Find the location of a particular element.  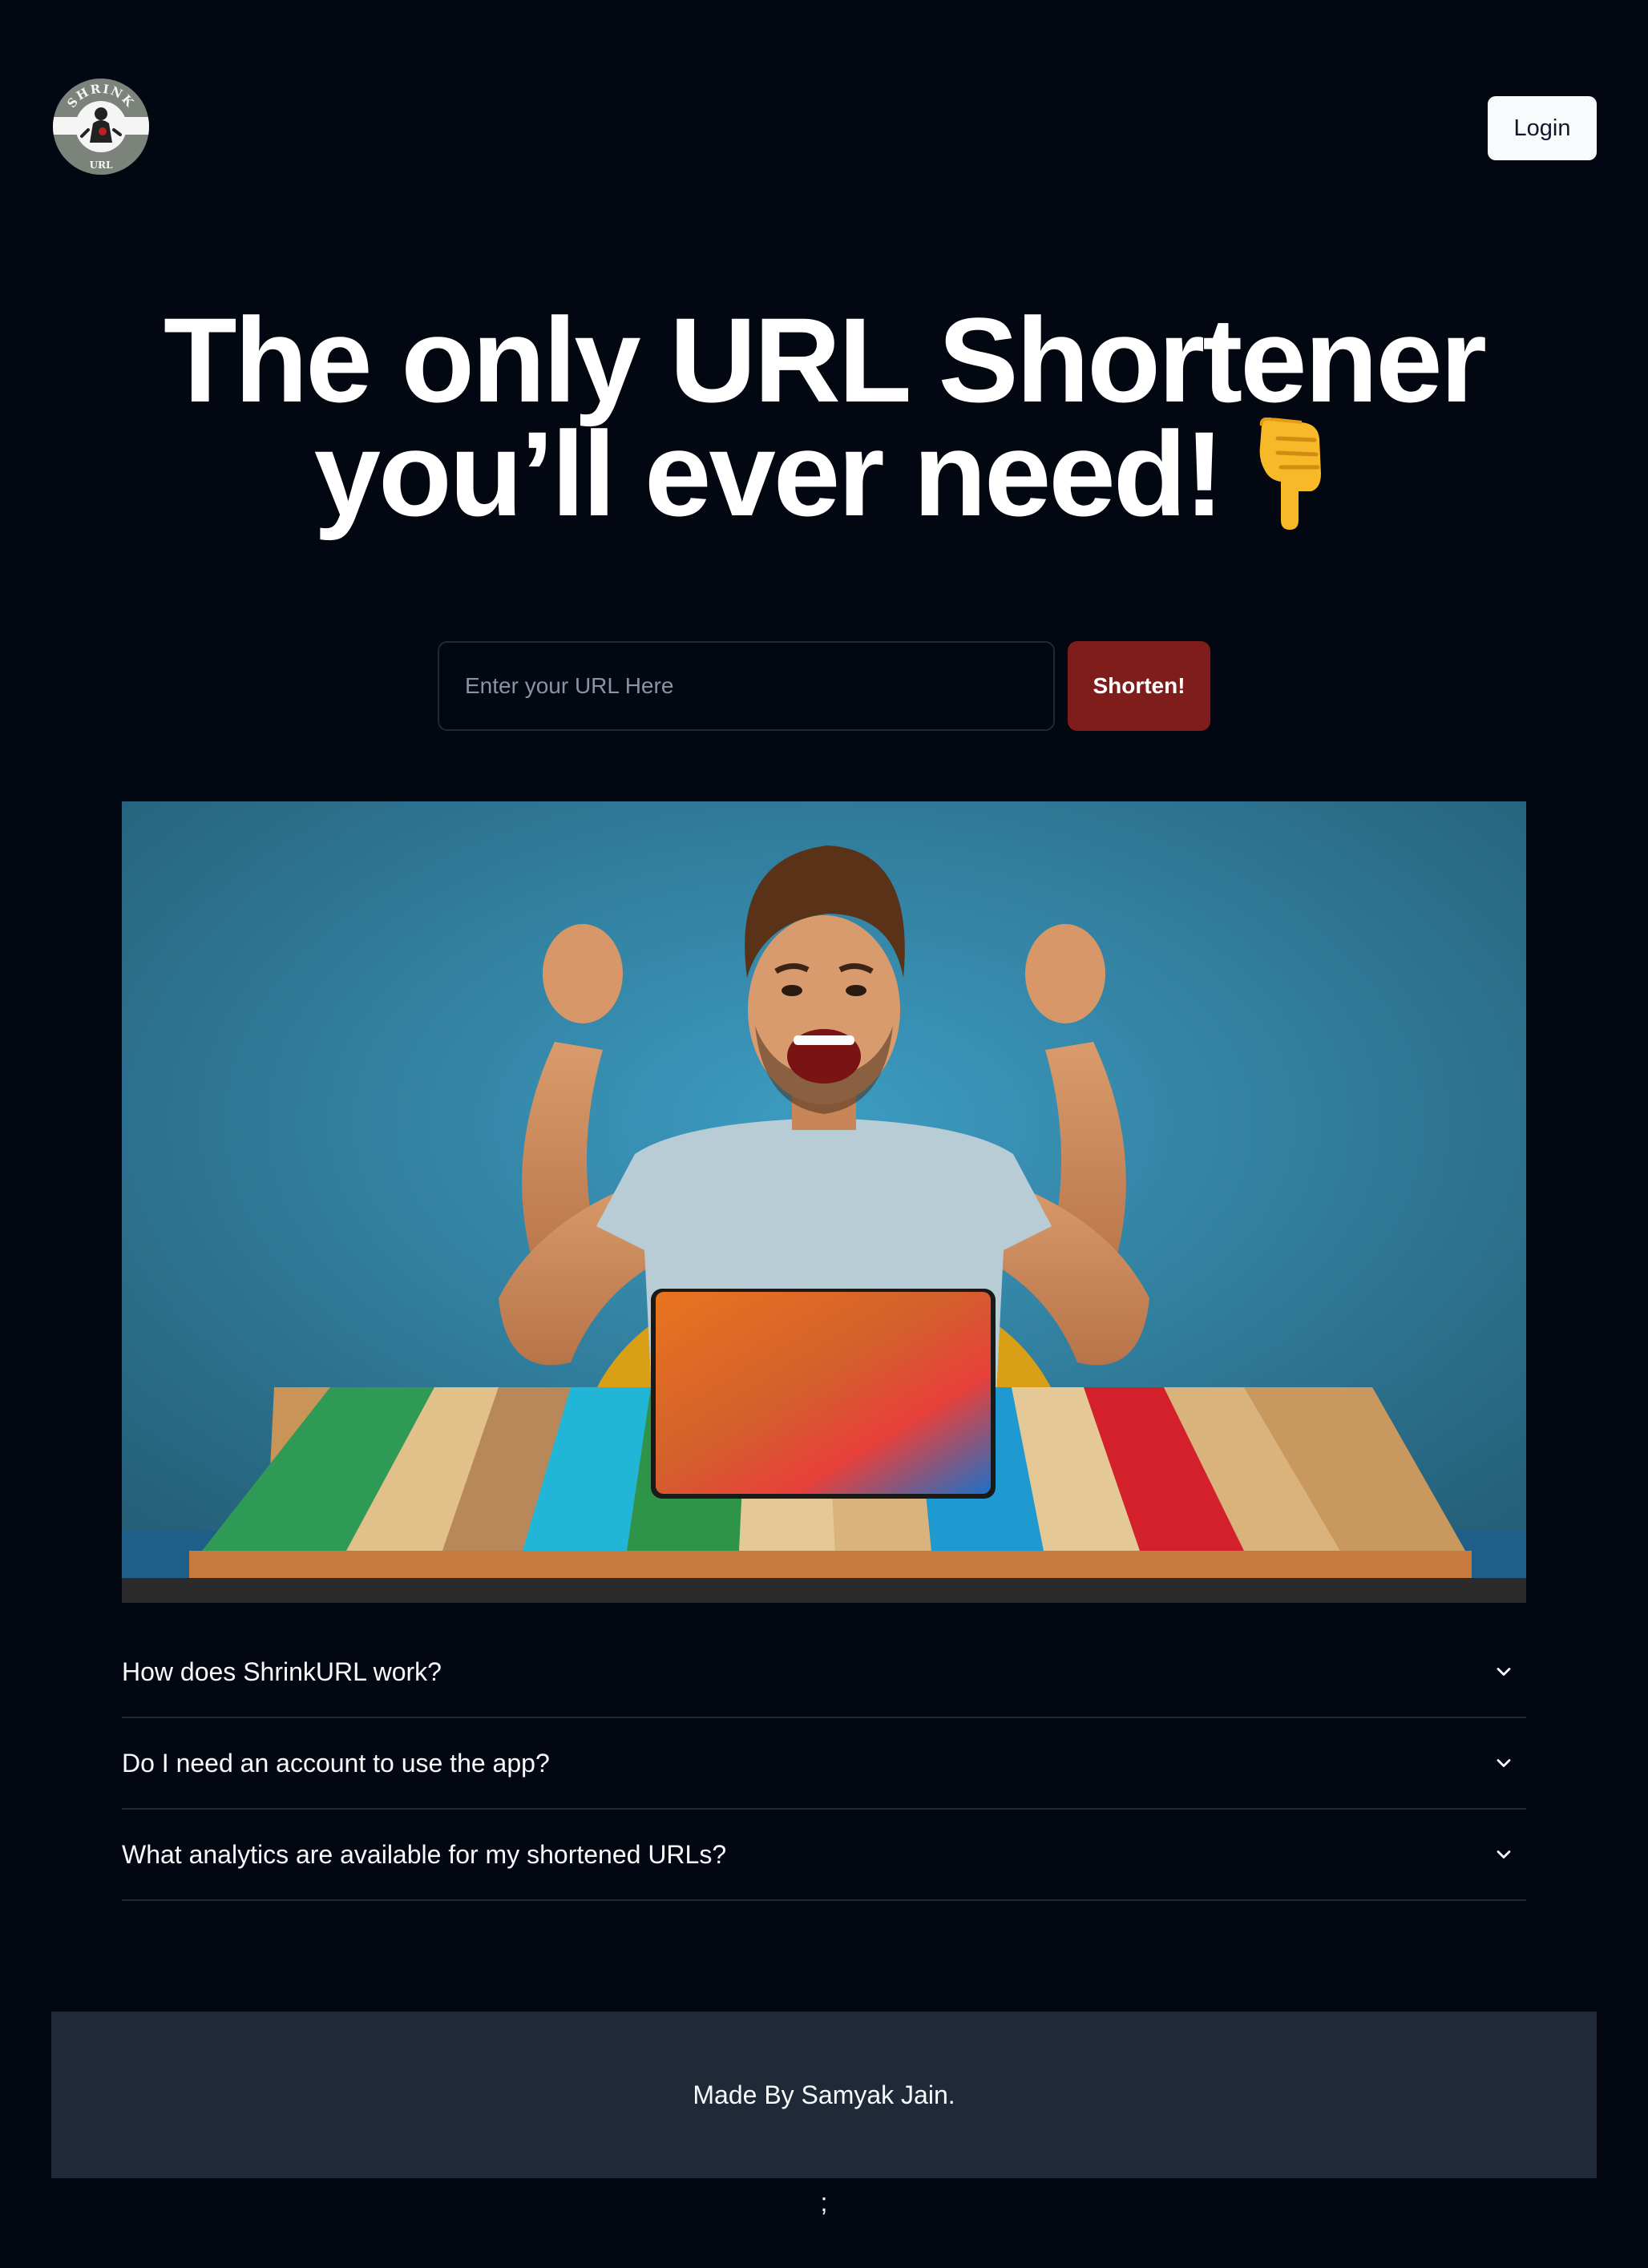

url-input is located at coordinates (746, 686).